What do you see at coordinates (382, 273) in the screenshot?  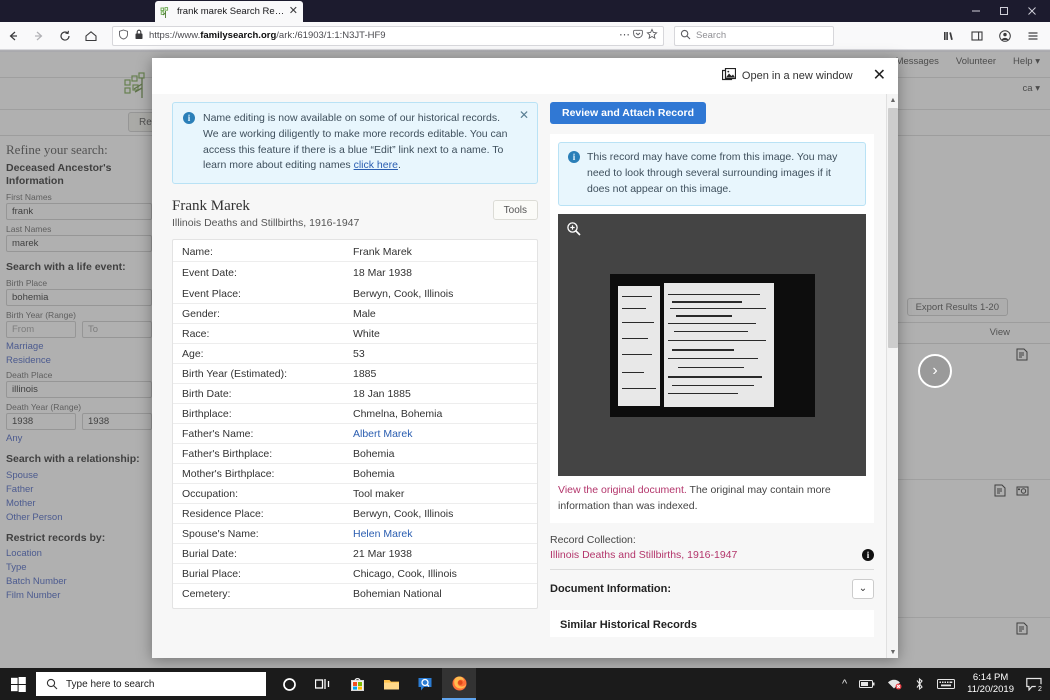 I see `record-field-value: 18 Mar 1938` at bounding box center [382, 273].